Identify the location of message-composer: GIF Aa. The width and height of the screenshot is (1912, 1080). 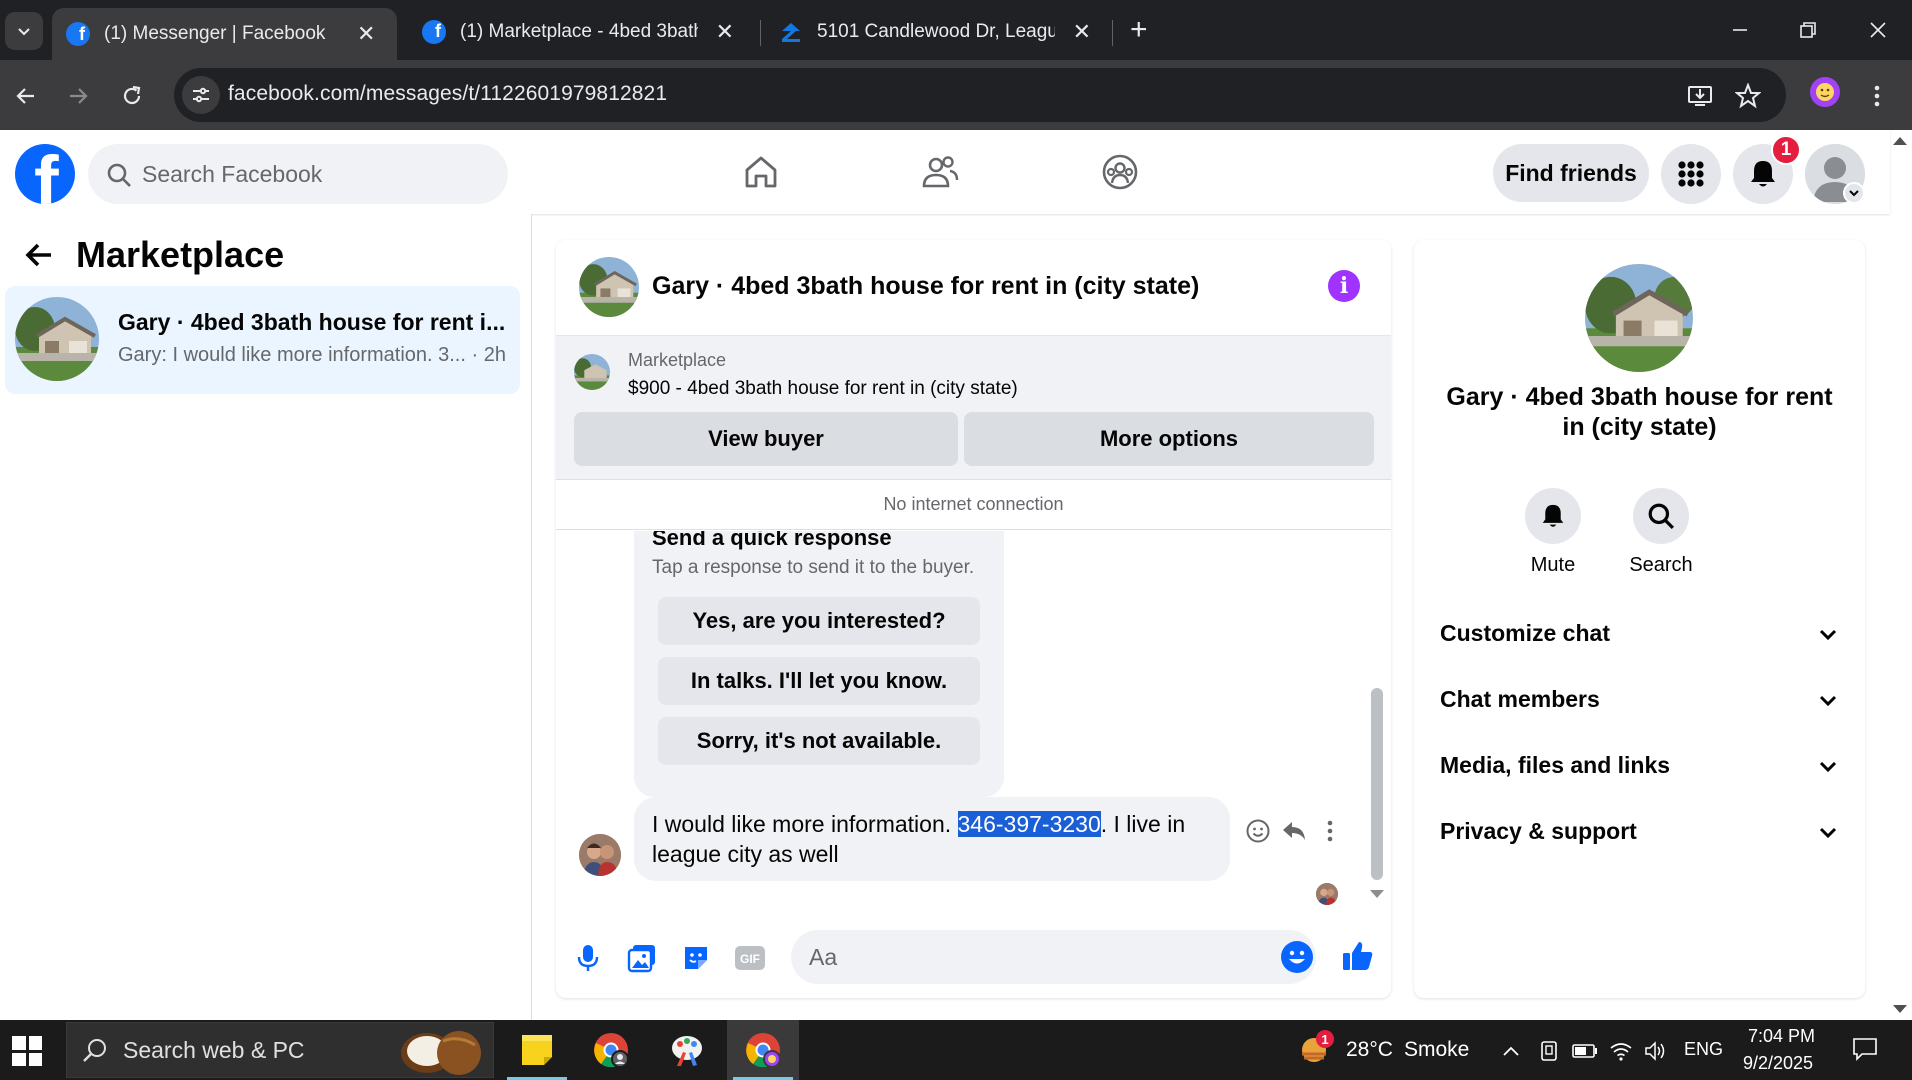
(973, 959).